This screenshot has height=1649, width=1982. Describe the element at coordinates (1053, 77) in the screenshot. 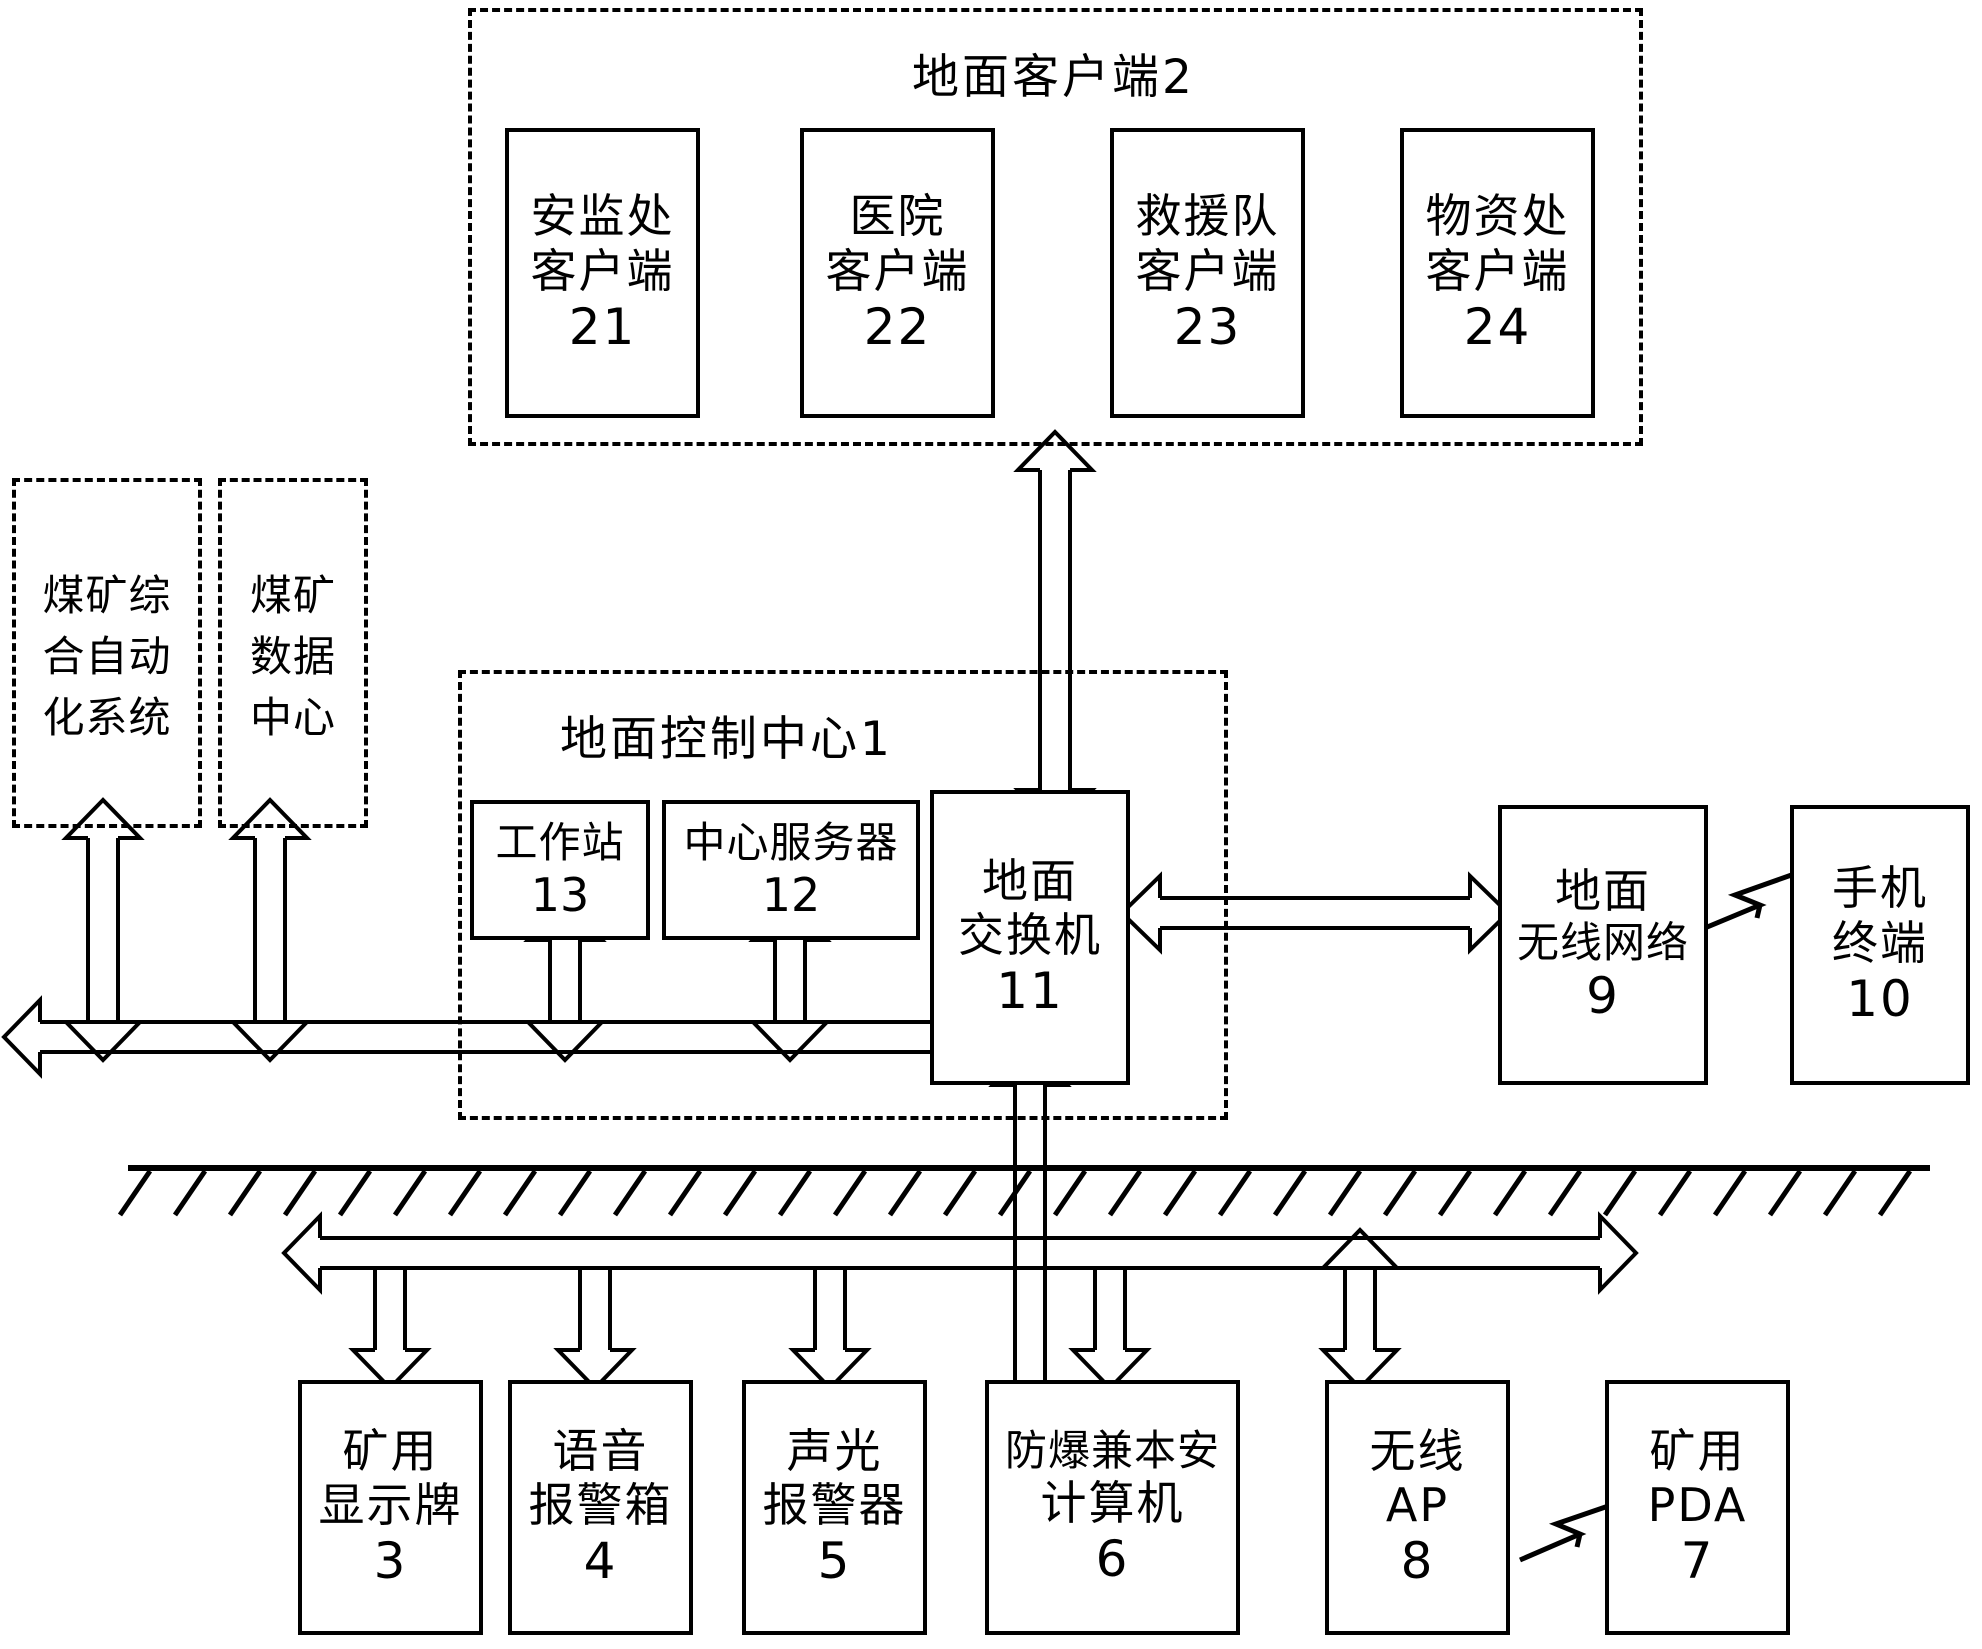

I see `surface-clients-group-title: 地面客户端2` at that location.